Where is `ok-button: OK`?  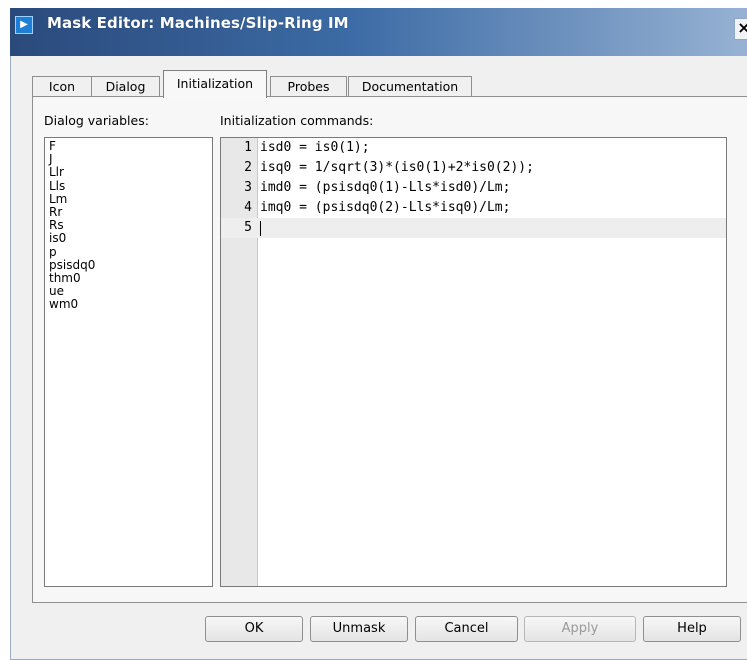
ok-button: OK is located at coordinates (254, 629).